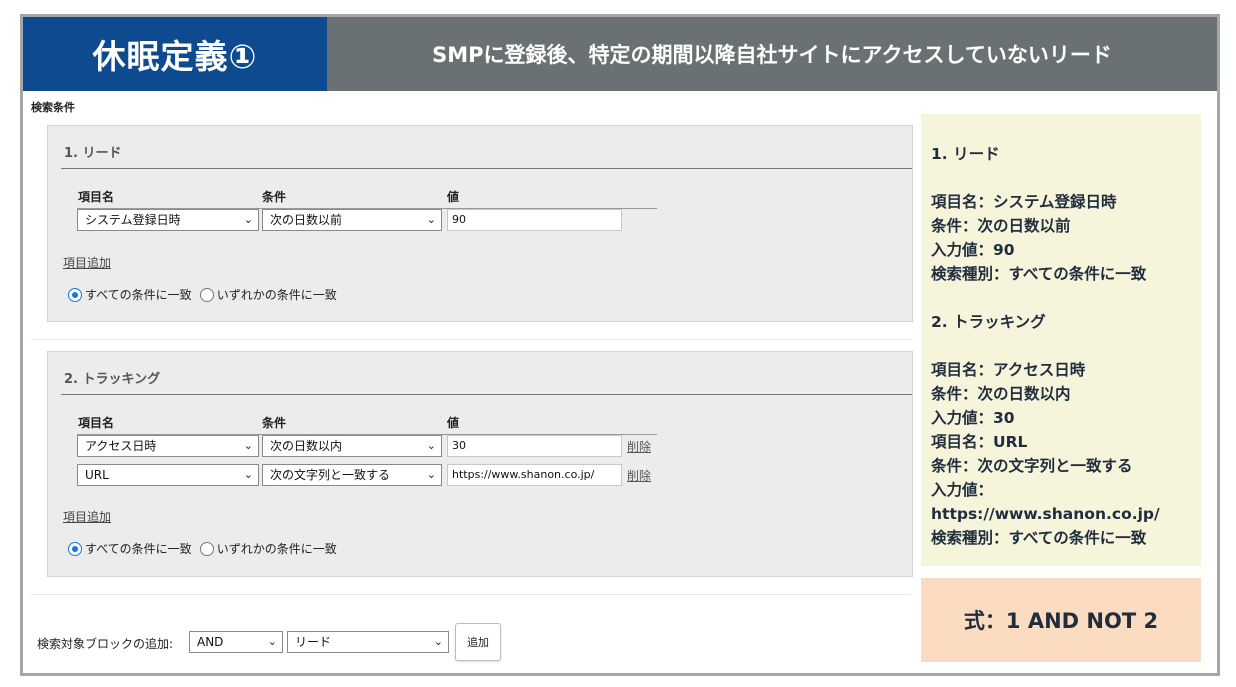 This screenshot has width=1236, height=687. What do you see at coordinates (121, 446) in the screenshot?
I see `item-select-value: アクセス日時` at bounding box center [121, 446].